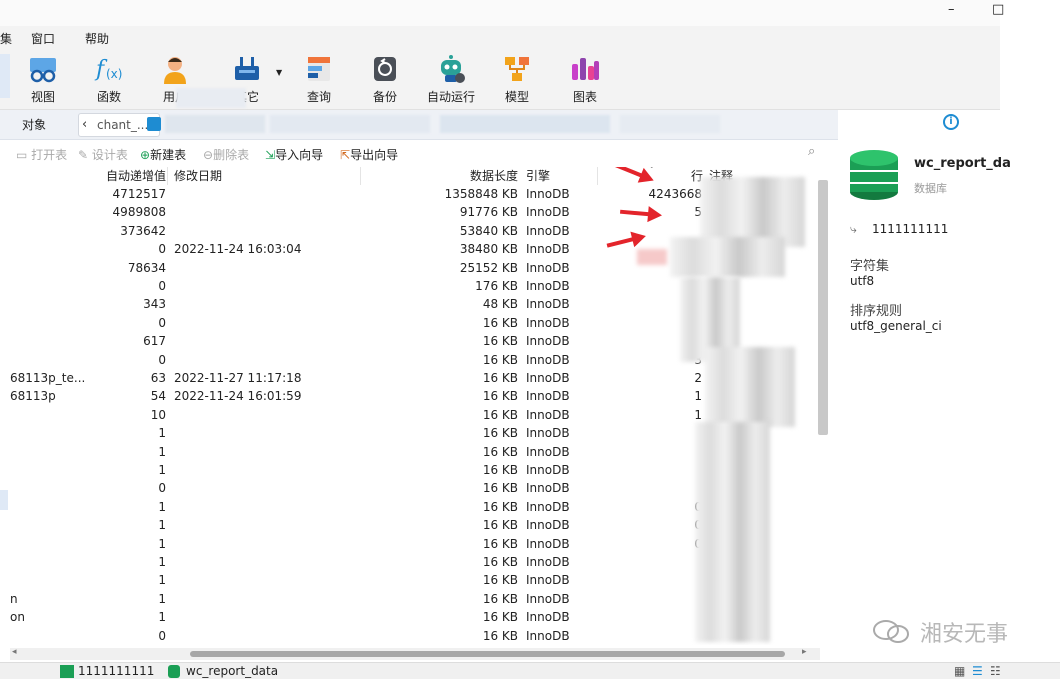 The height and width of the screenshot is (679, 1060). I want to click on tools-icon, so click(247, 69).